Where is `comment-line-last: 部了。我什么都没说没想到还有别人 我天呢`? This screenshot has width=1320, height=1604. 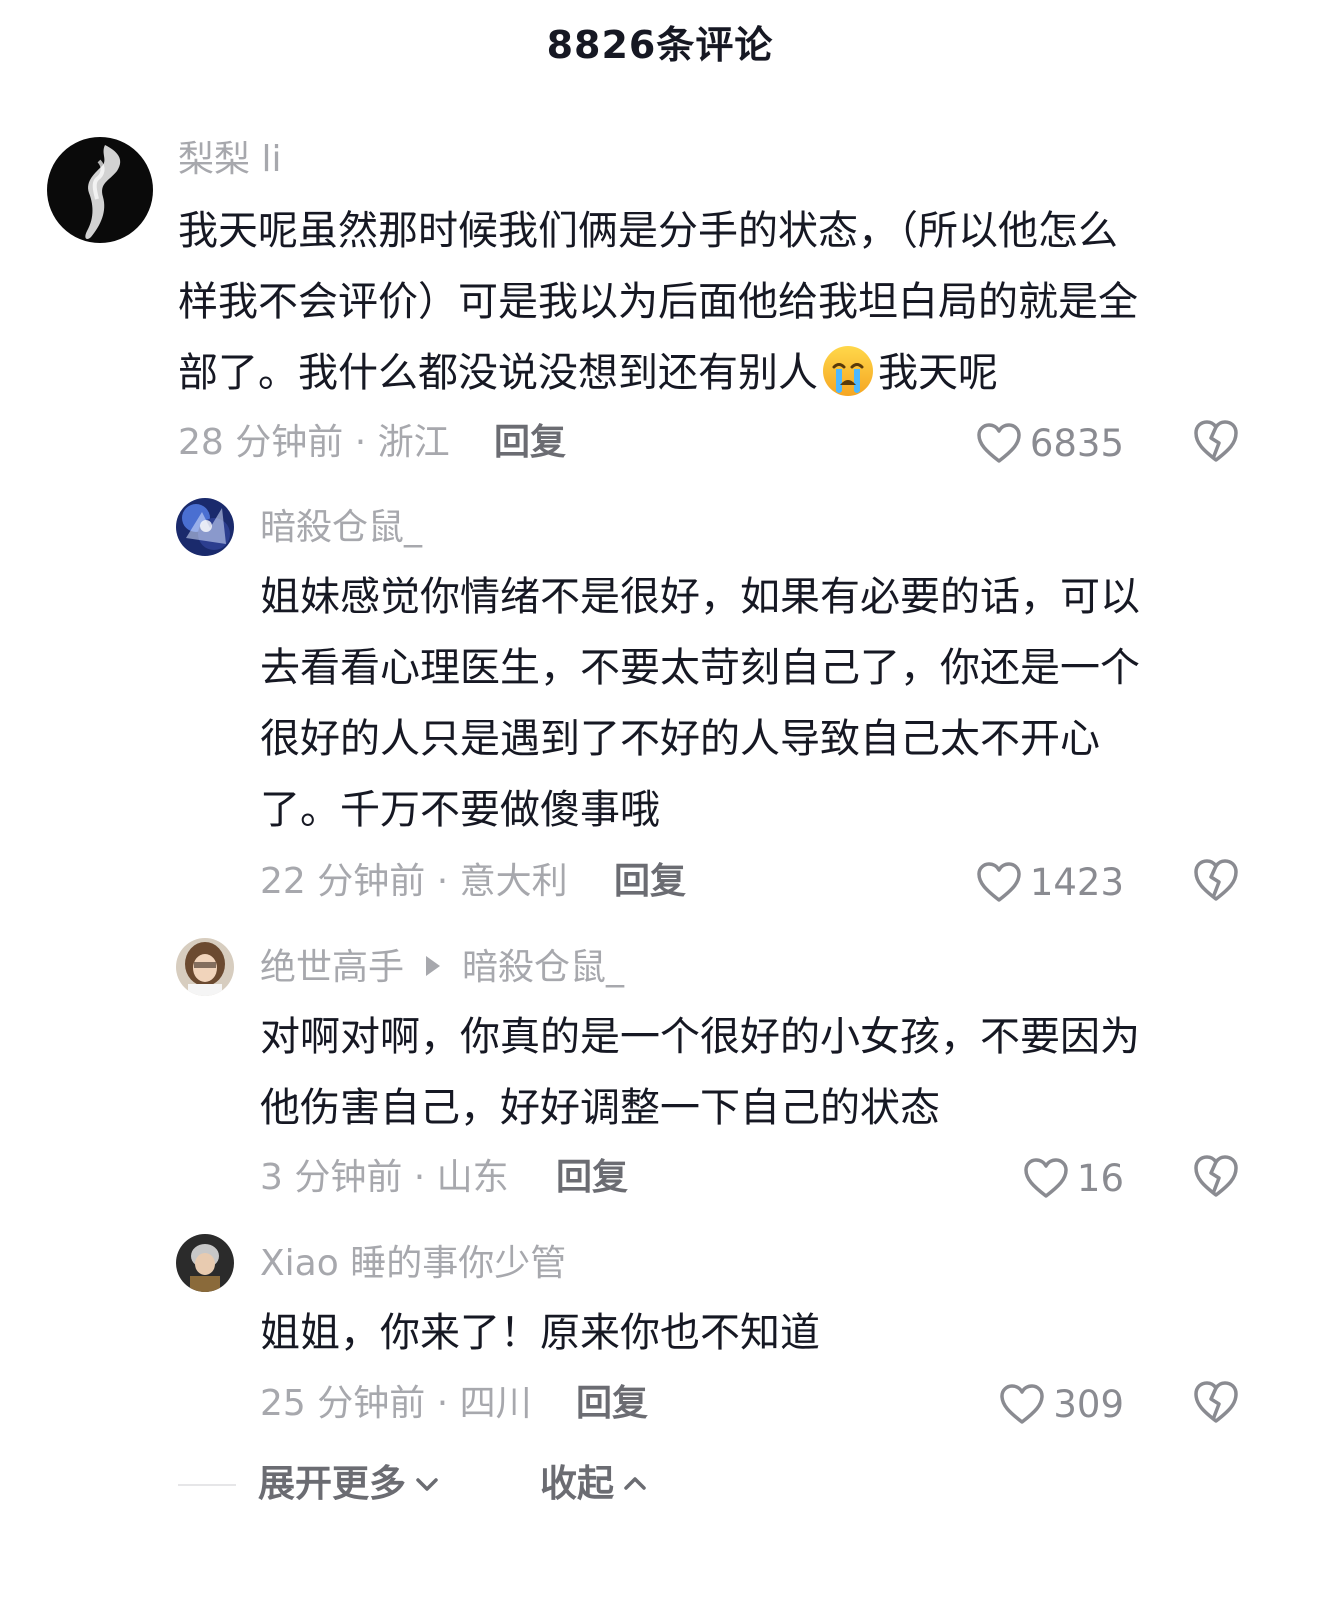 comment-line-last: 部了。我什么都没说没想到还有别人 我天呢 is located at coordinates (658, 373).